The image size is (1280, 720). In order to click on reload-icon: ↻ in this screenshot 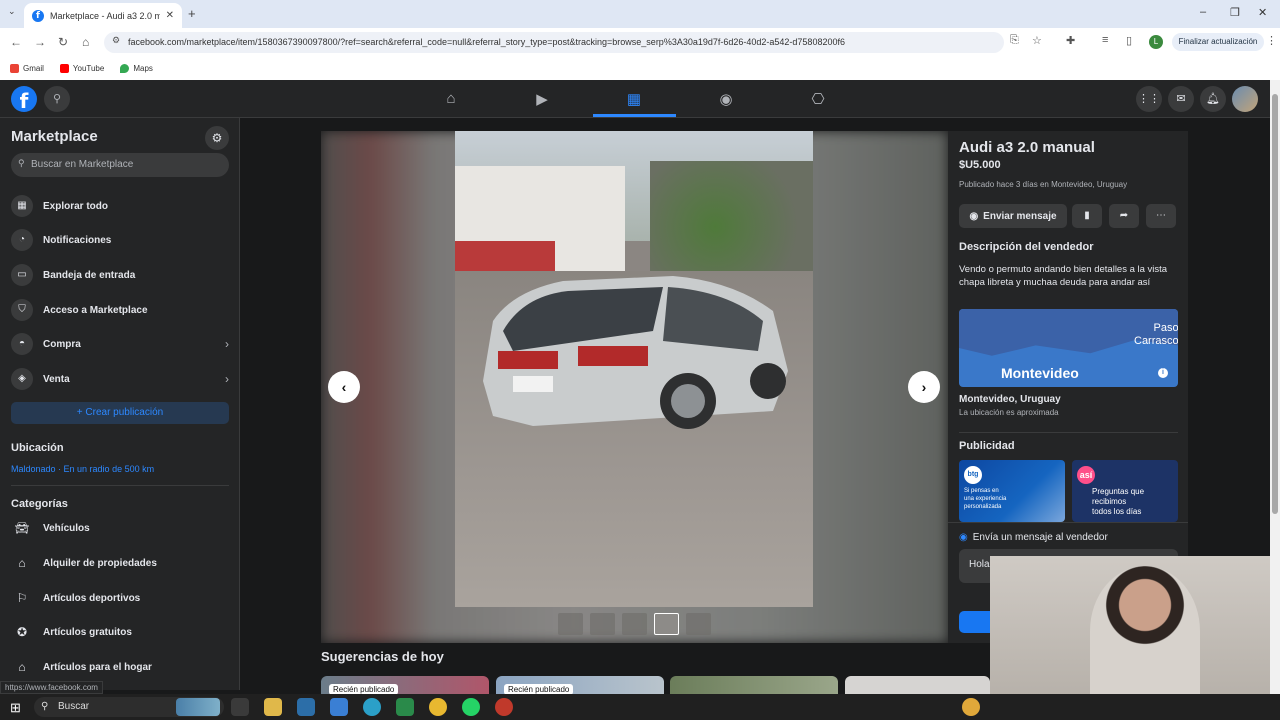, I will do `click(63, 42)`.